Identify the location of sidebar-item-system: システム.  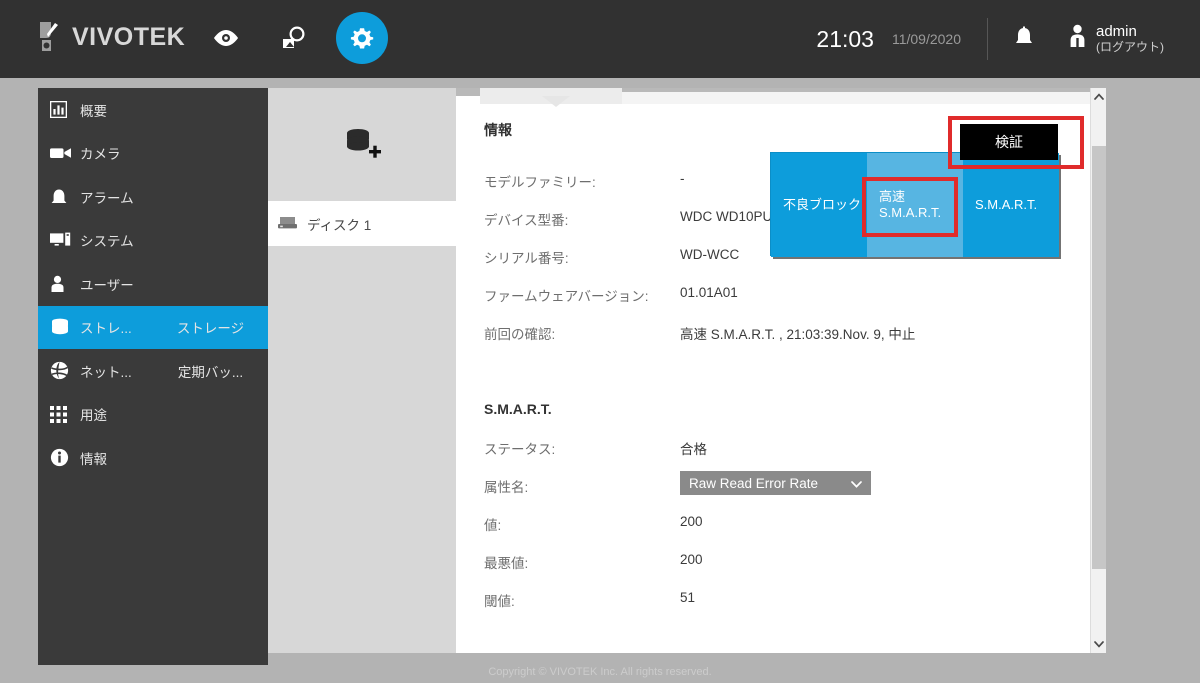
(95, 241).